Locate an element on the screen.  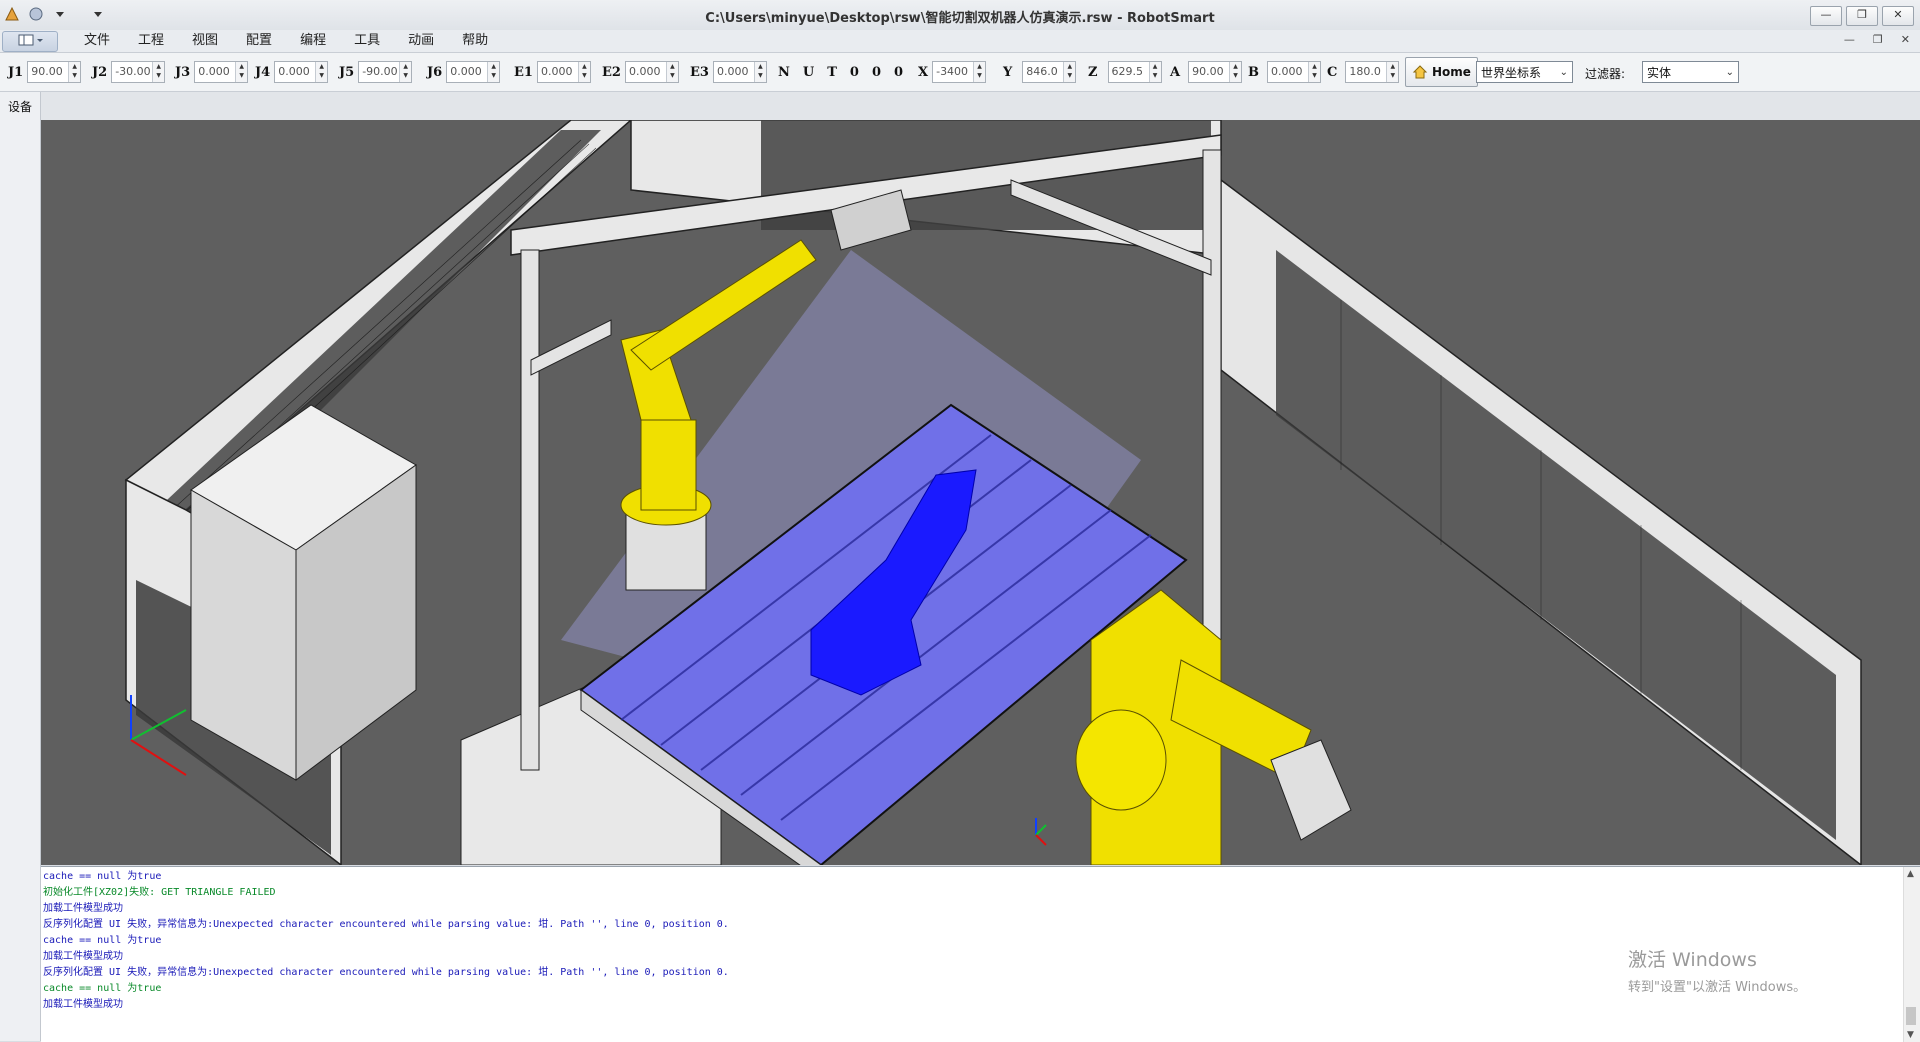
a-spinner: 90.00 ▲ ▼ is located at coordinates (1215, 72).